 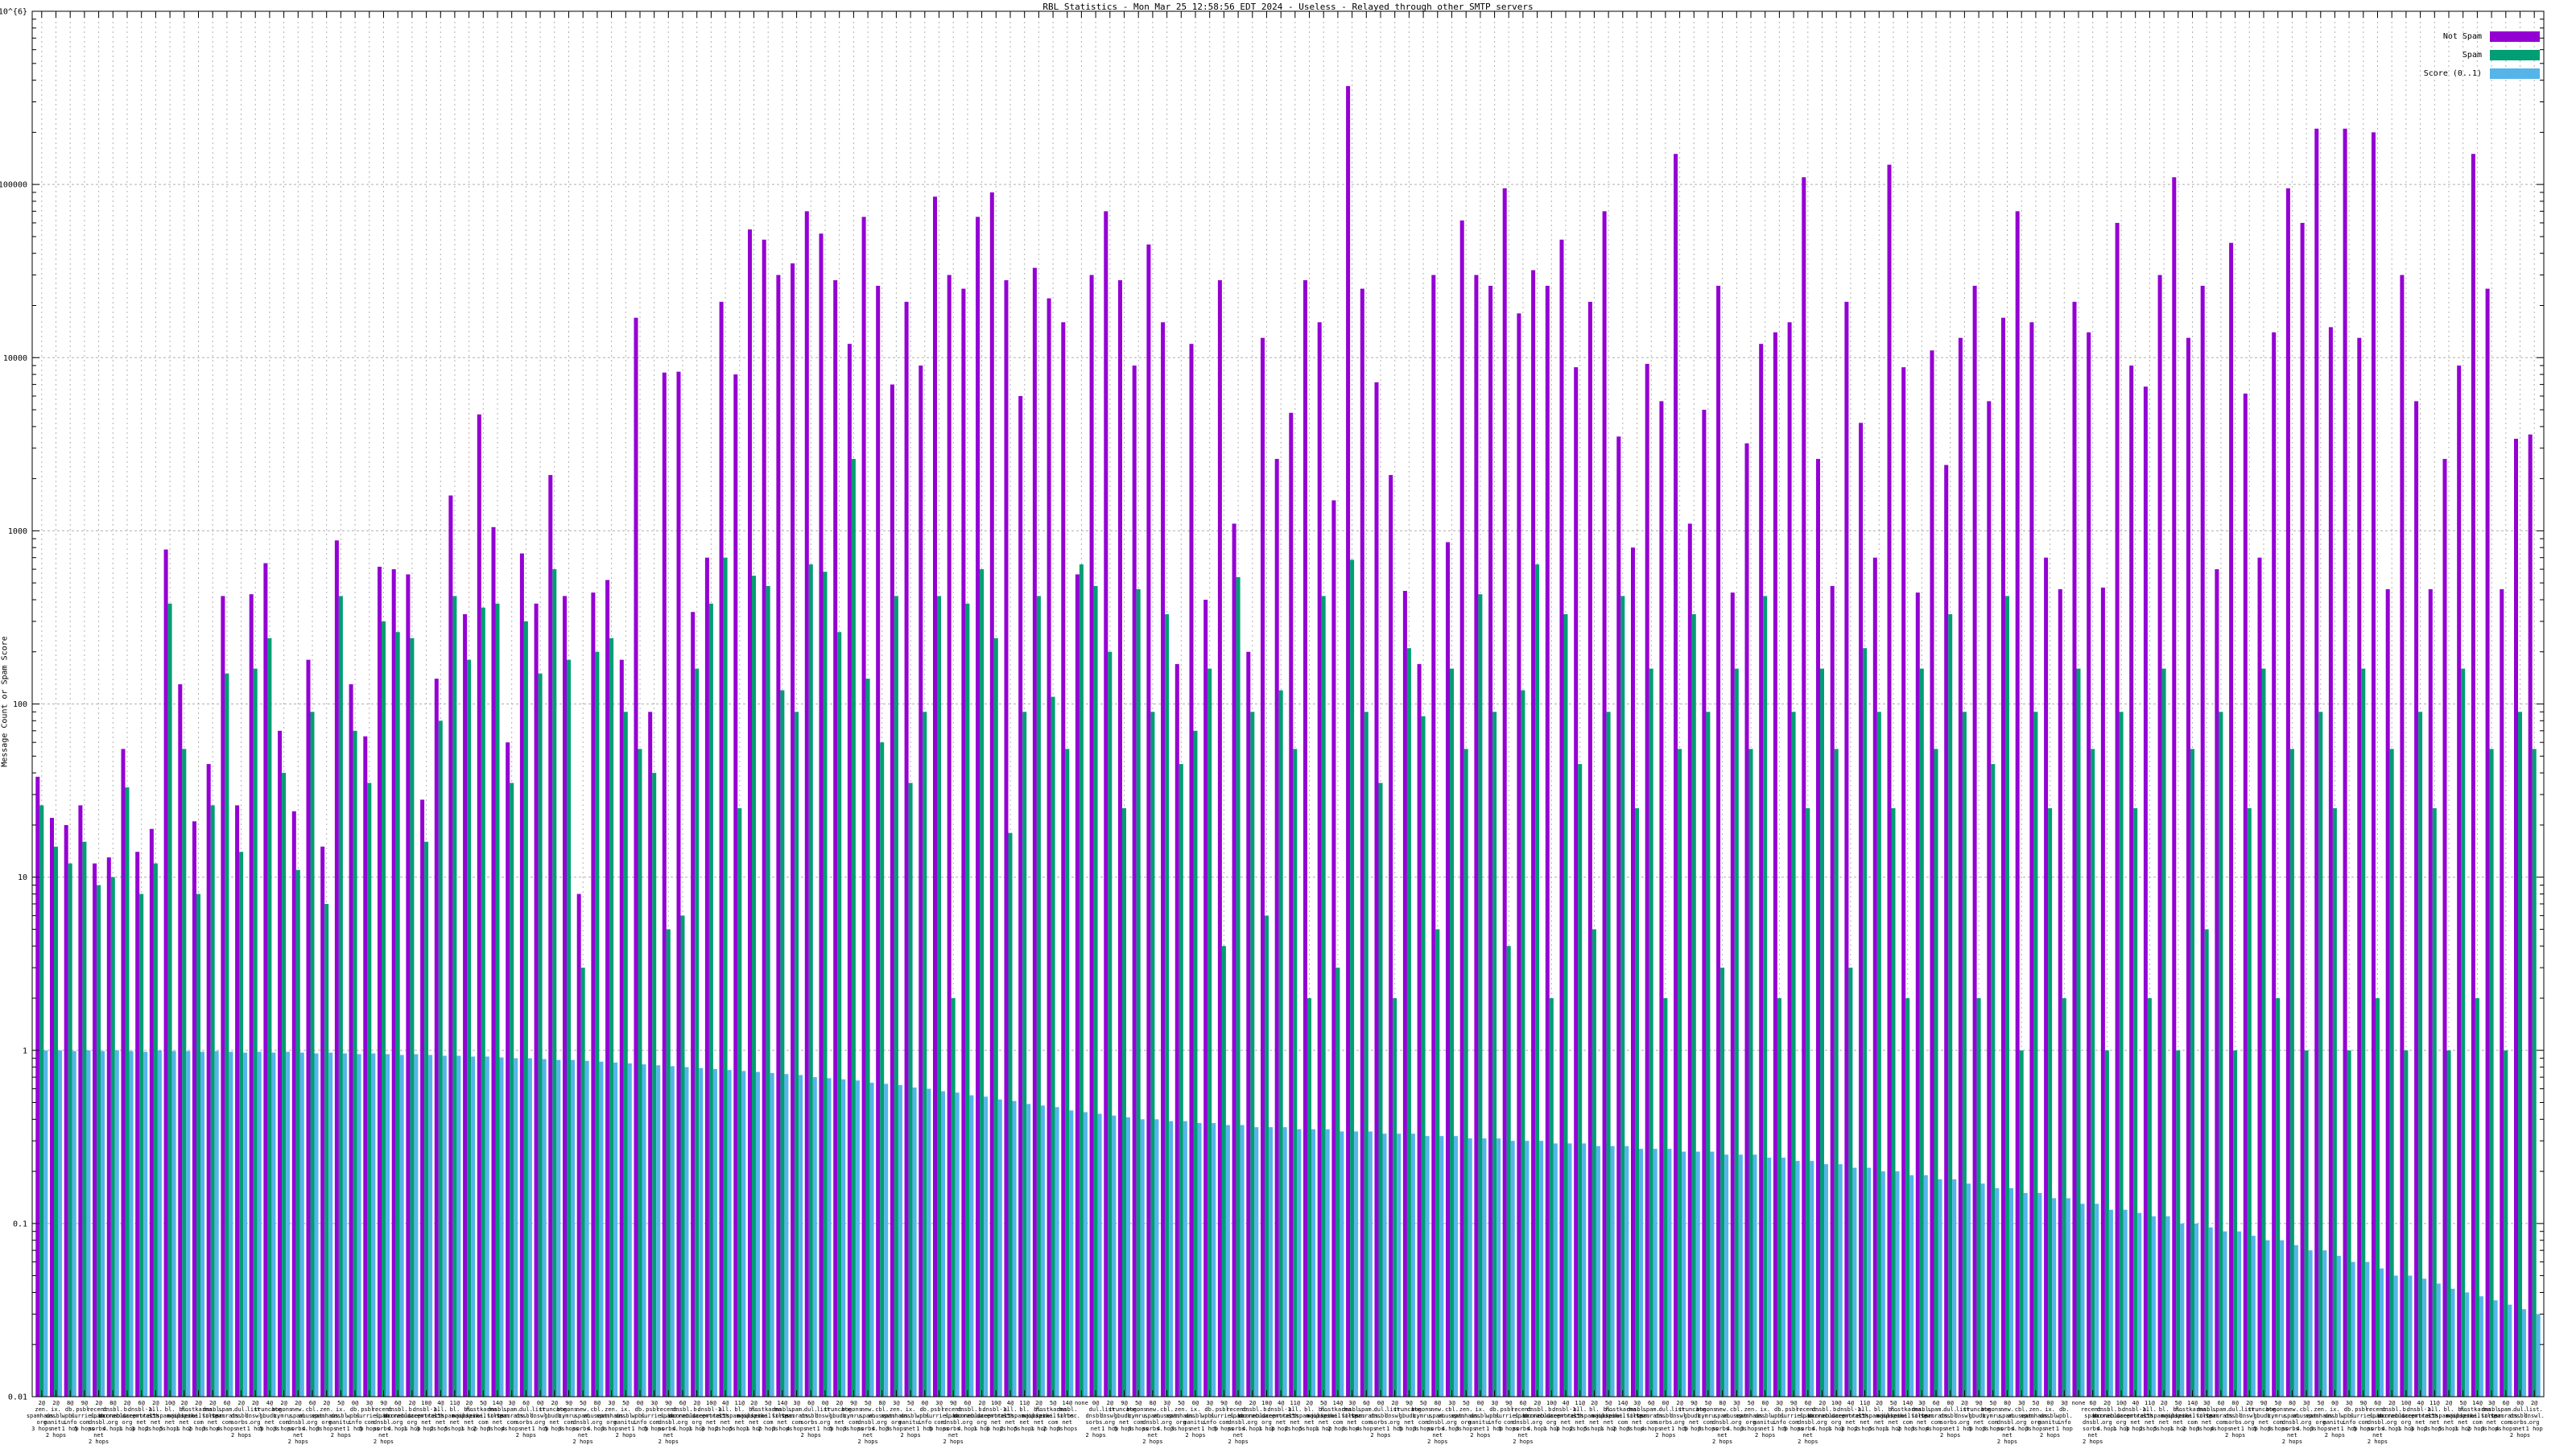 What do you see at coordinates (13, 185) in the screenshot?
I see `y-tick-label: 100000` at bounding box center [13, 185].